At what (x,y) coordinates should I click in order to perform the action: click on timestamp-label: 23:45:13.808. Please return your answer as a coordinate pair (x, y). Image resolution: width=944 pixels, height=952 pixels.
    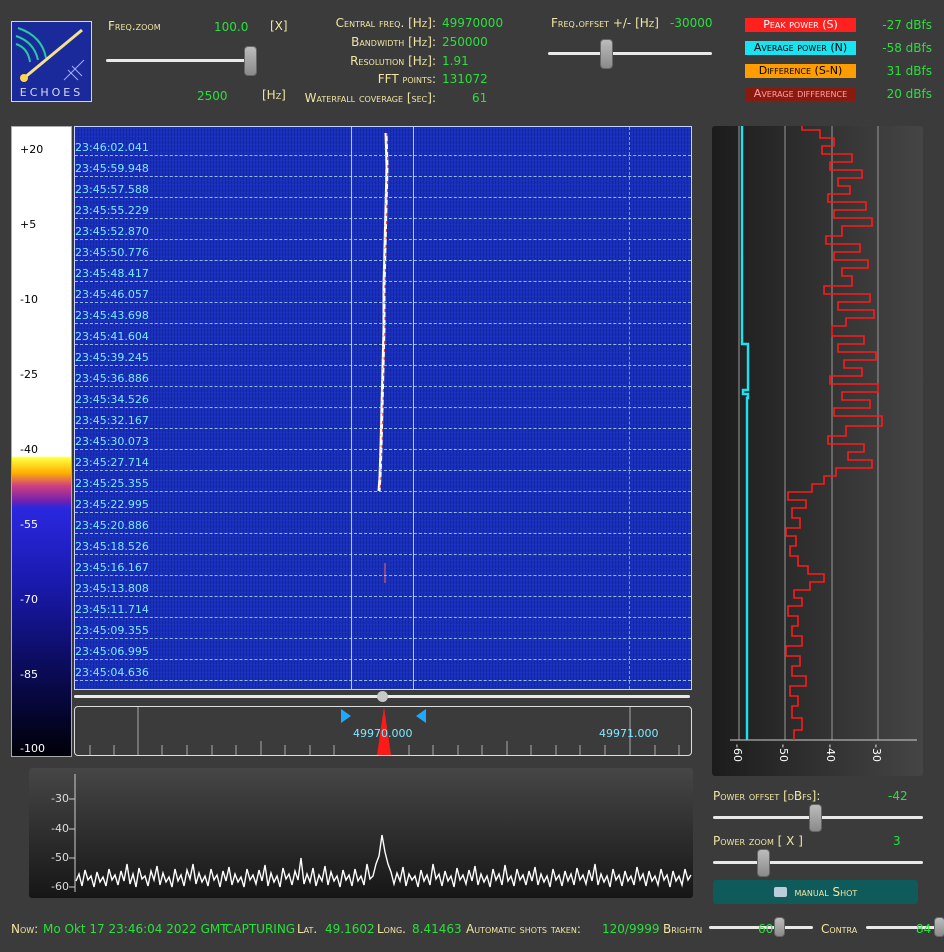
    Looking at the image, I should click on (112, 588).